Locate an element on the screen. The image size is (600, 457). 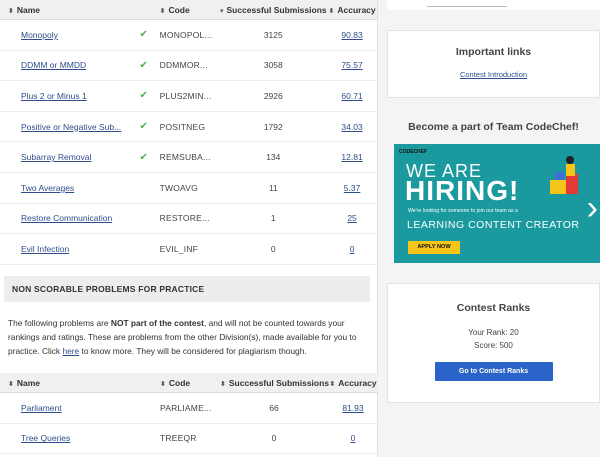
person-illustration-icon is located at coordinates (564, 175).